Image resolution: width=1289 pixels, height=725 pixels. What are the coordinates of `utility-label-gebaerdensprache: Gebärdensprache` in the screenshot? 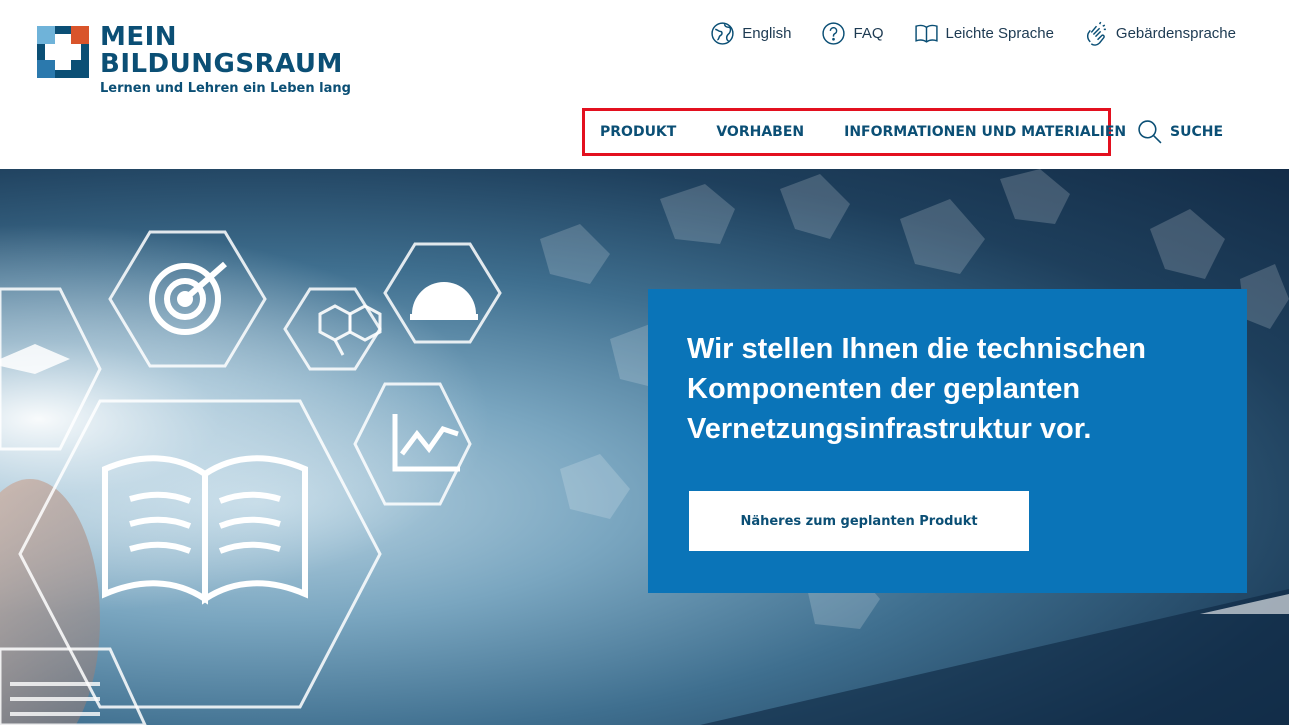 It's located at (1175, 33).